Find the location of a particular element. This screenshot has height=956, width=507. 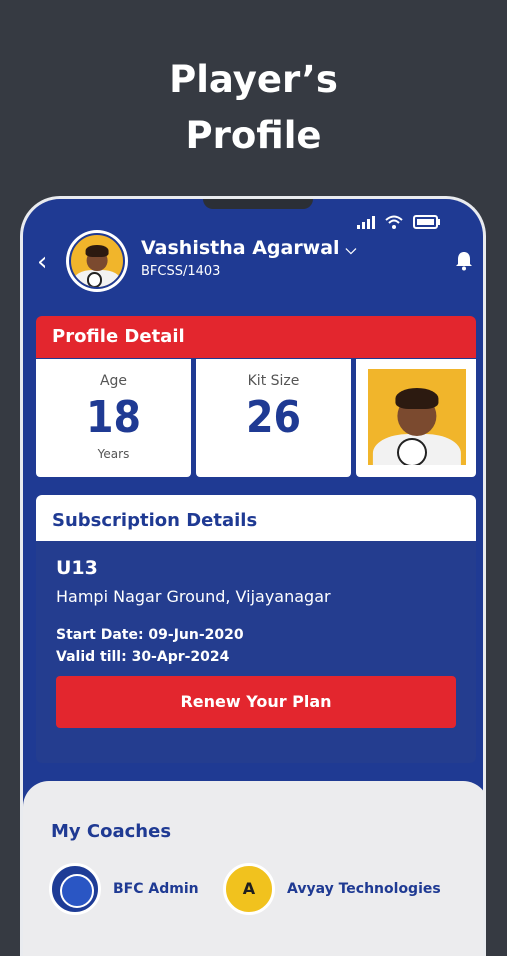

player-photo-card is located at coordinates (416, 418).